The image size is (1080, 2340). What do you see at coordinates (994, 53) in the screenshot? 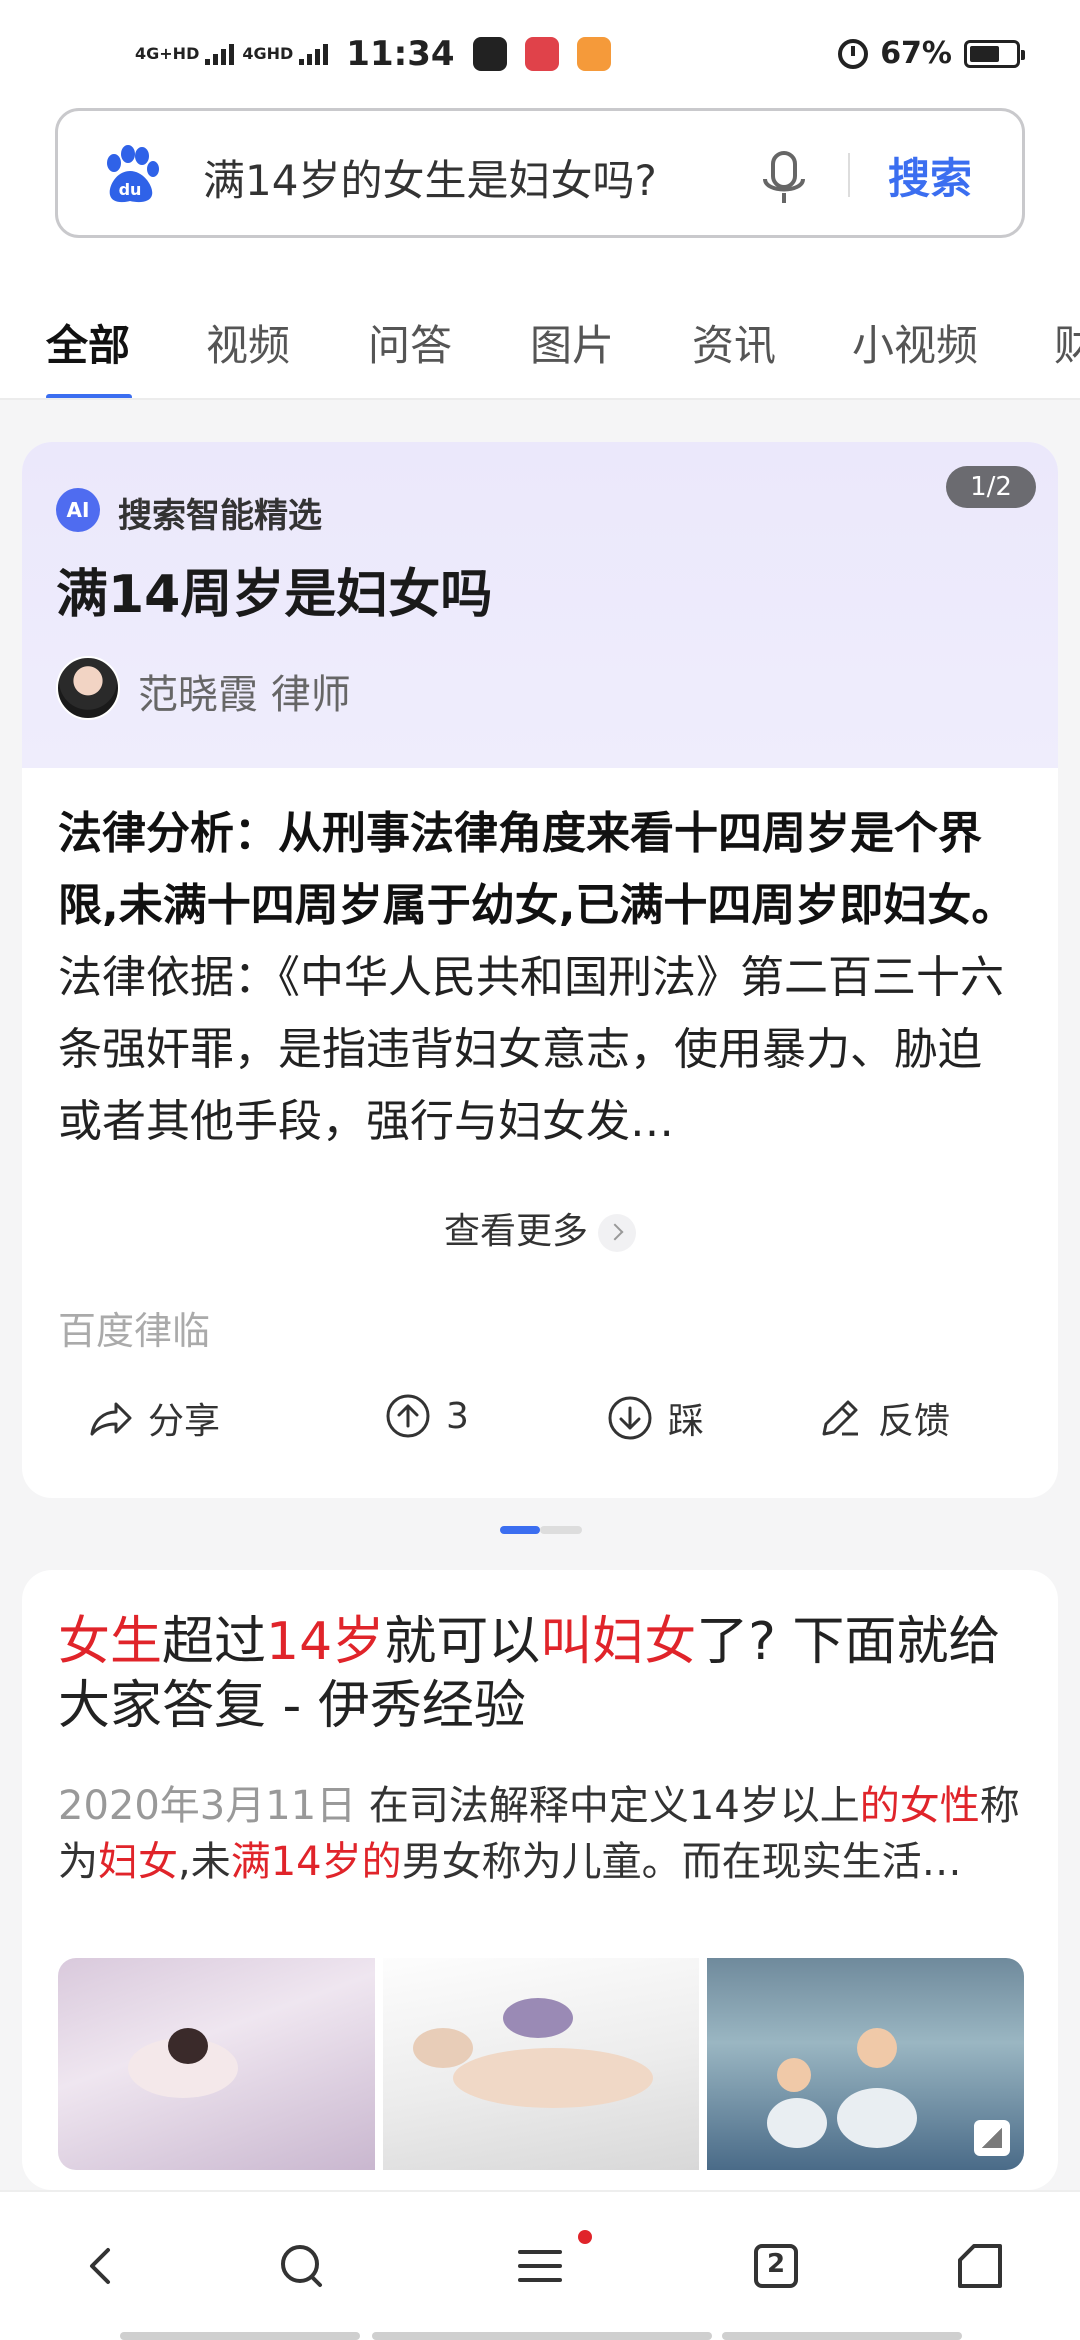
I see `battery-icon` at bounding box center [994, 53].